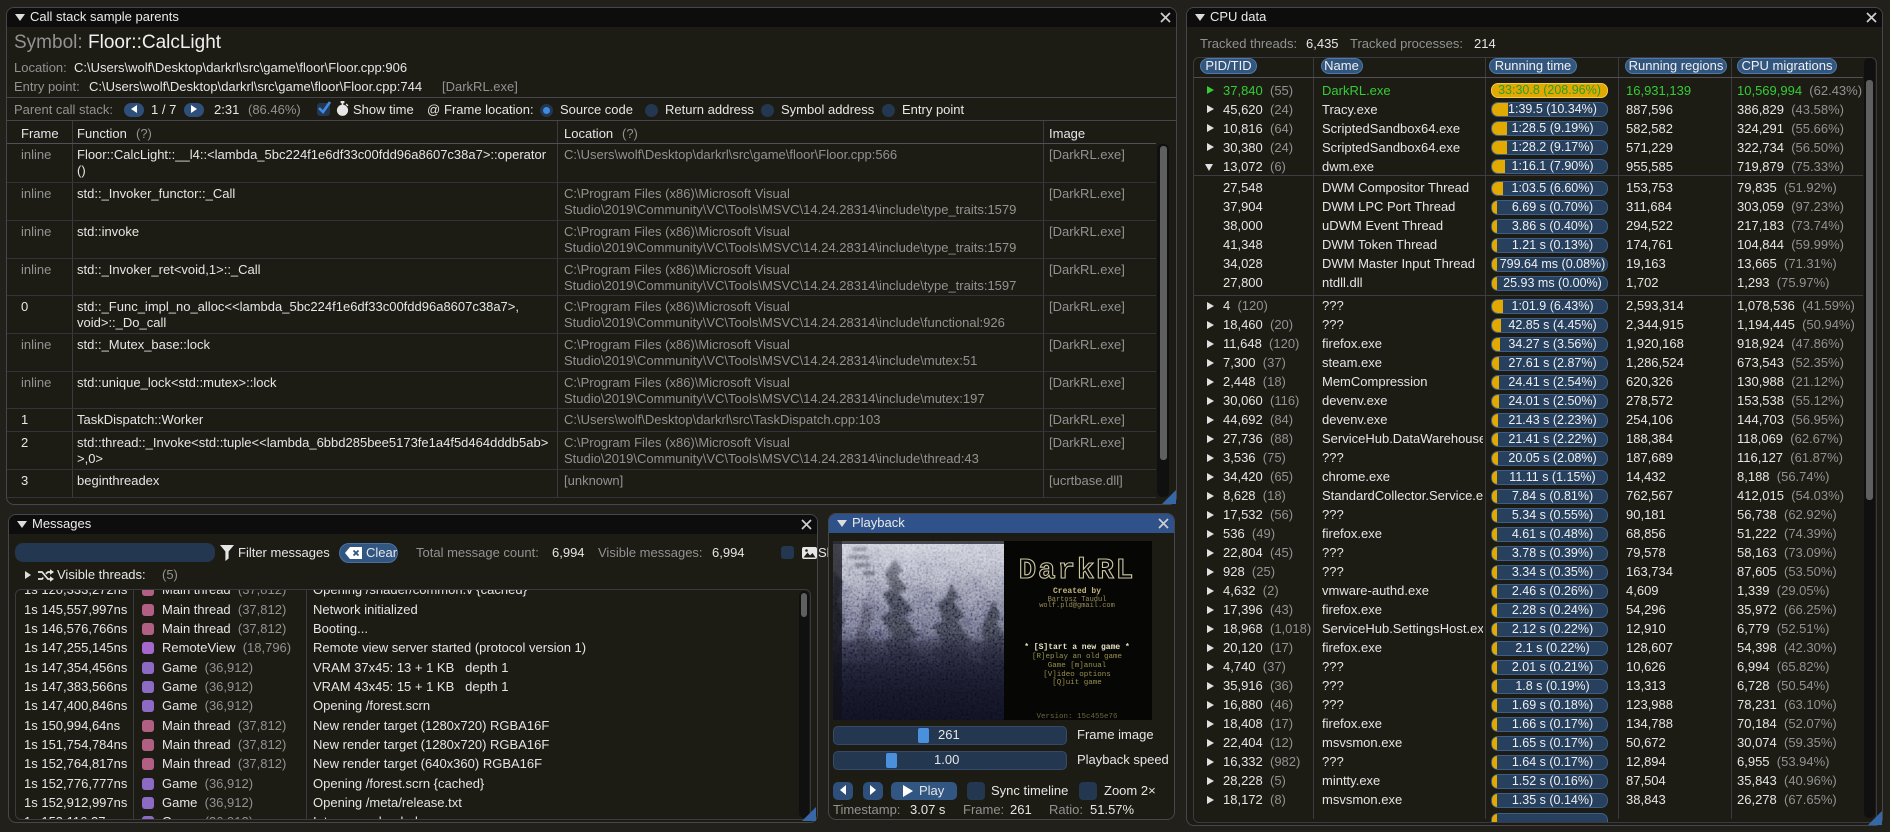  What do you see at coordinates (1077, 683) in the screenshot?
I see `svg-text: [Q]uit game` at bounding box center [1077, 683].